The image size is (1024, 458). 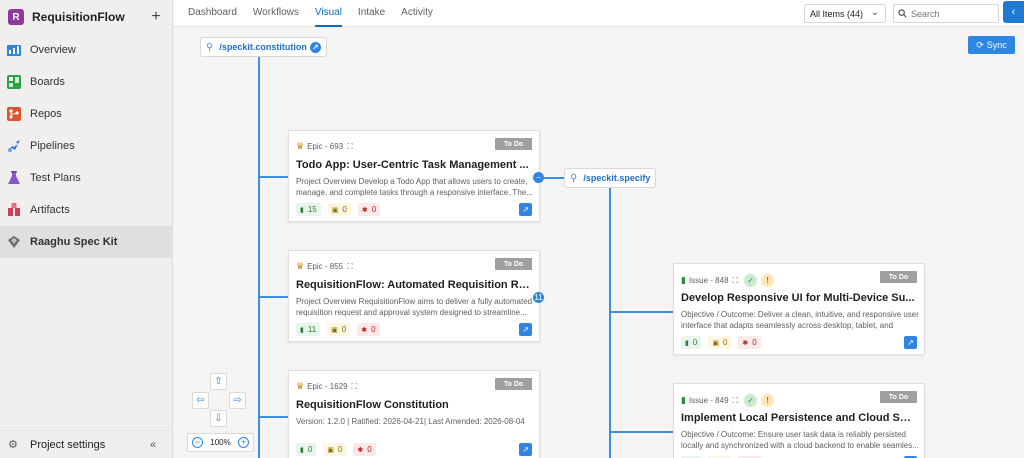 I want to click on add-icon: +, so click(x=156, y=17).